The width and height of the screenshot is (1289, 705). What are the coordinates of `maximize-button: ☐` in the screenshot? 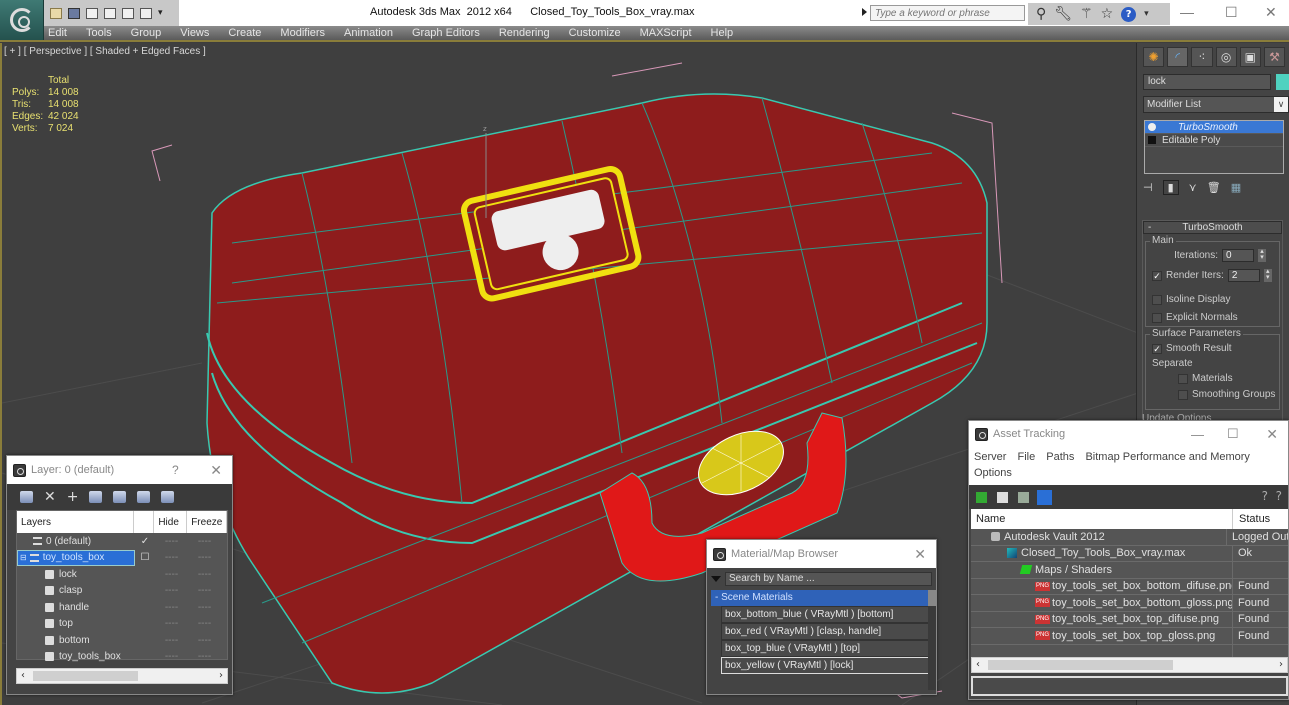 It's located at (1233, 434).